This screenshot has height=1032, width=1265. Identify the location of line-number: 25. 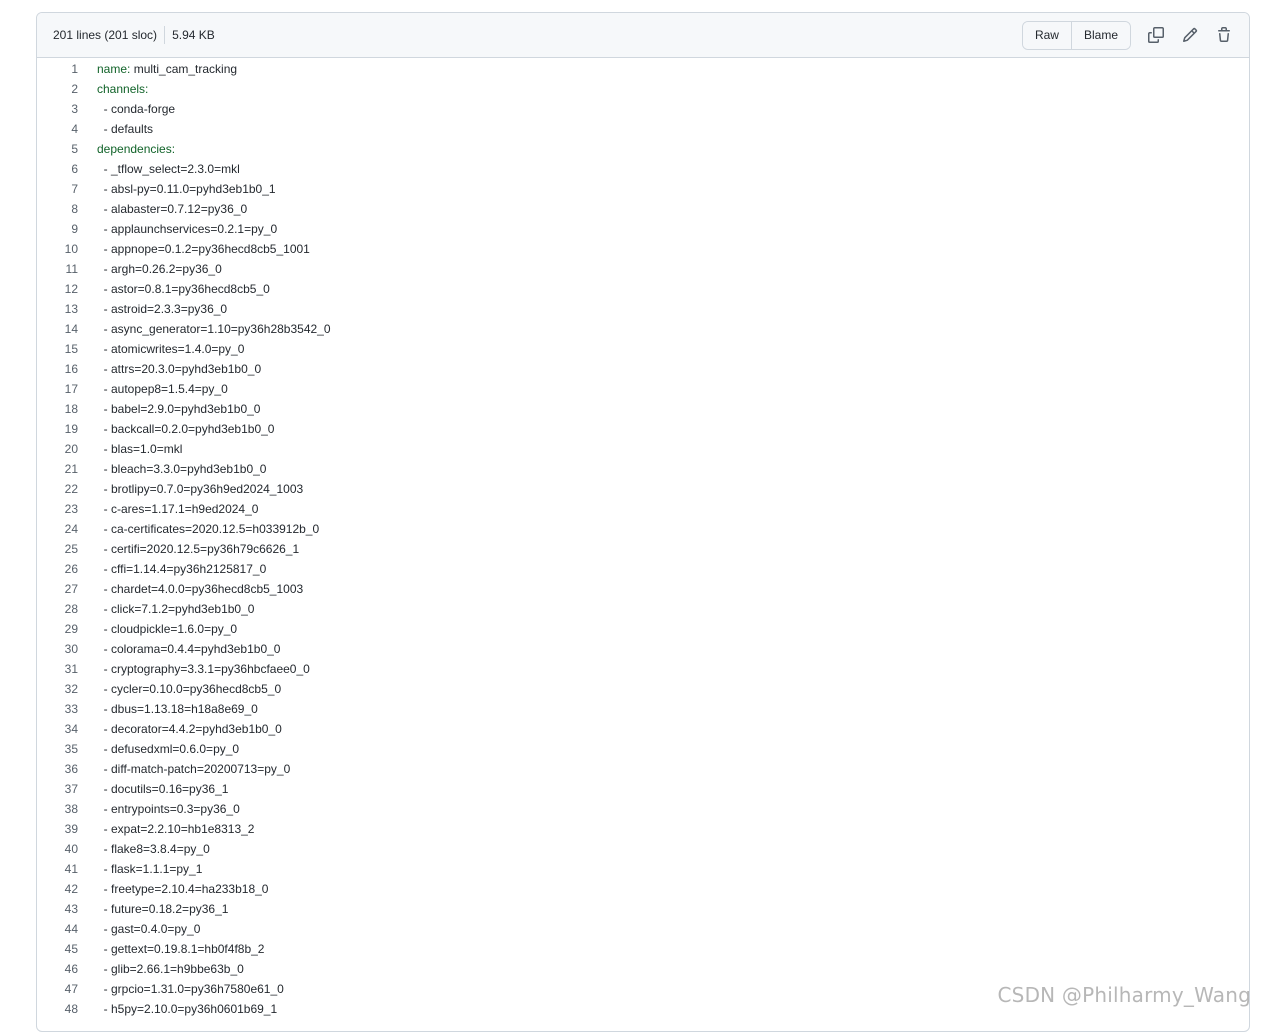
(67, 549).